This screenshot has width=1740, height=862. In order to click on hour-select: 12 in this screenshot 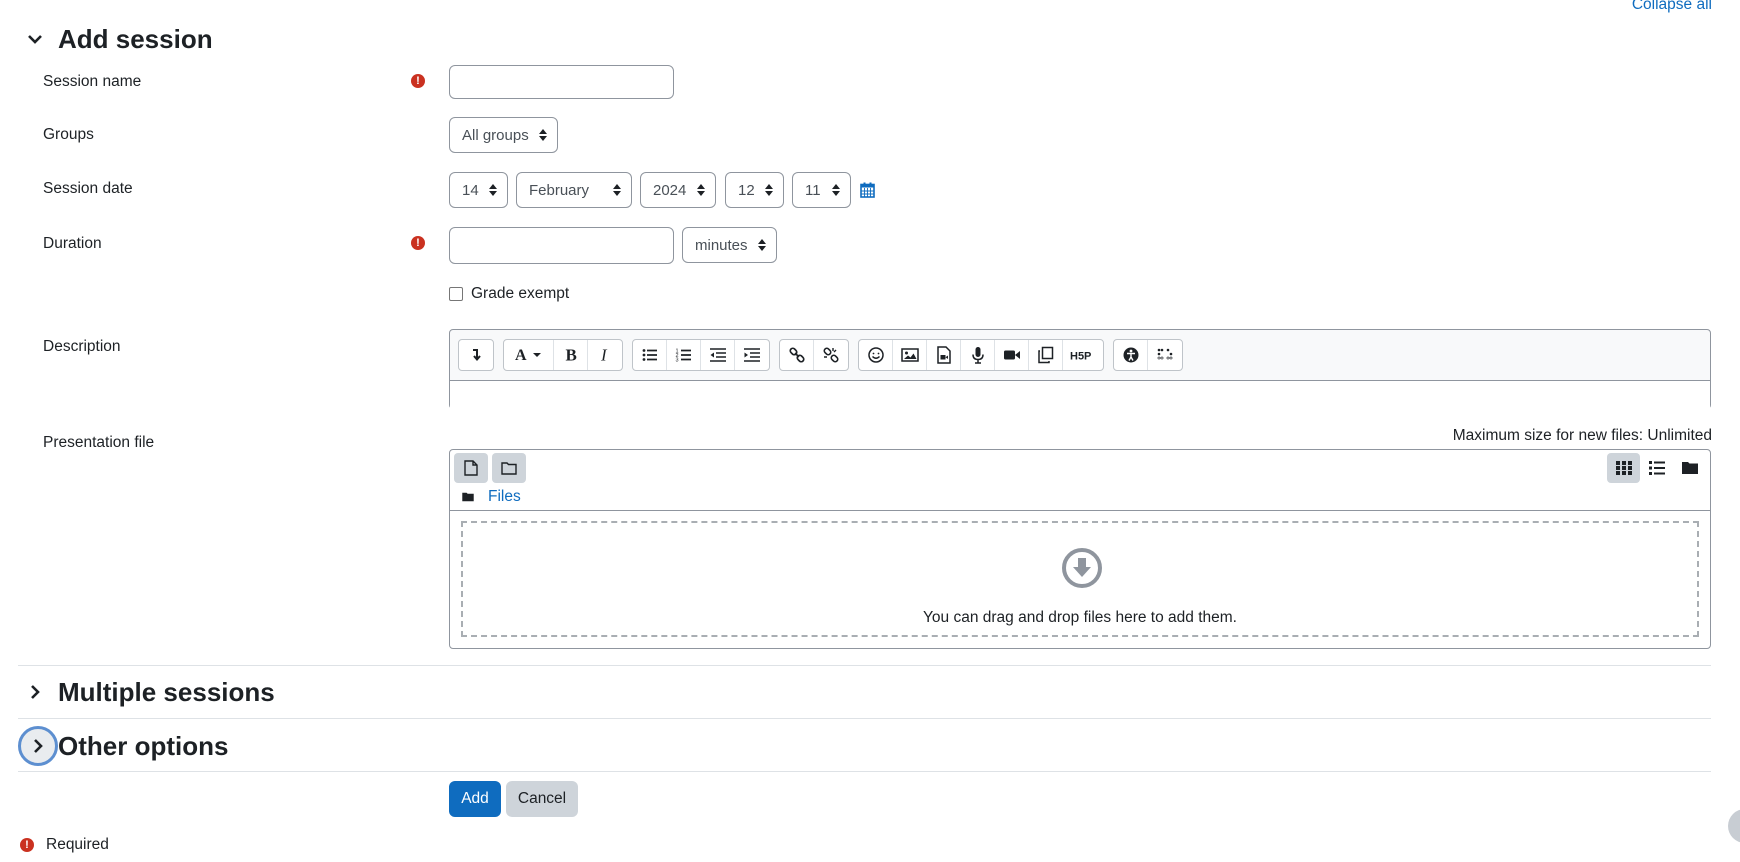, I will do `click(754, 190)`.